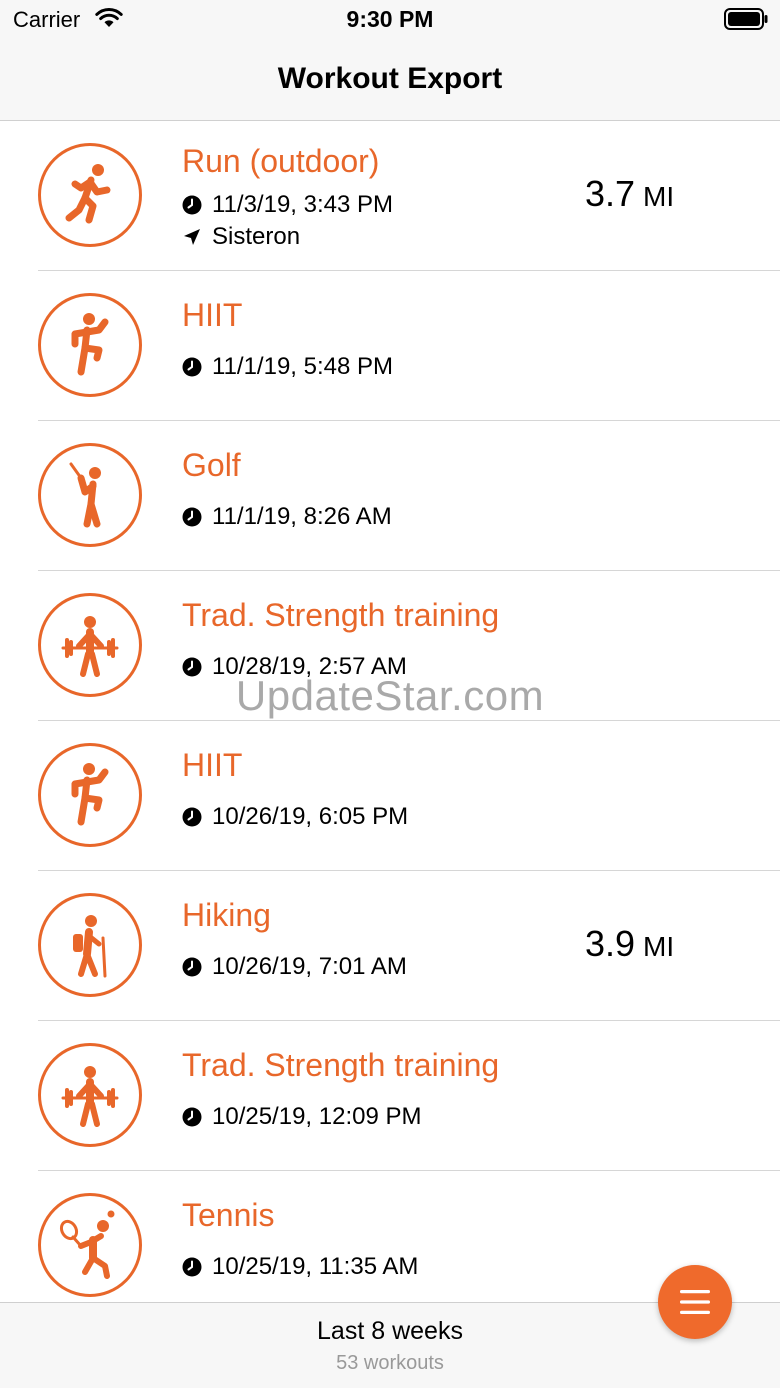 The width and height of the screenshot is (780, 1388). What do you see at coordinates (390, 796) in the screenshot?
I see `workout-row: HIIT 10/26/19, 6:05 PM` at bounding box center [390, 796].